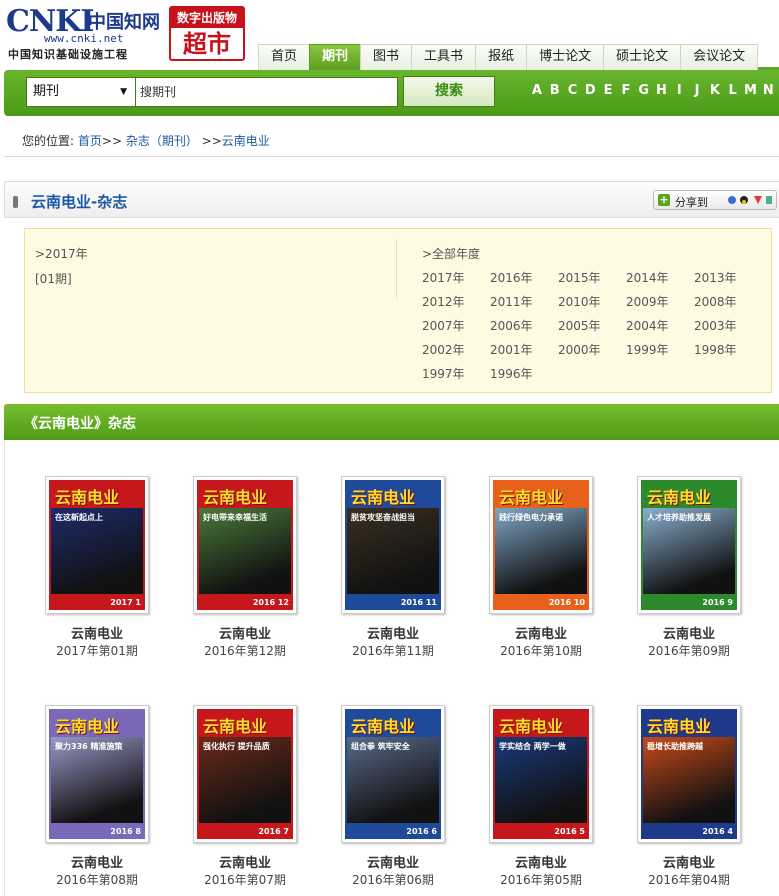 Image resolution: width=779 pixels, height=896 pixels. What do you see at coordinates (456, 350) in the screenshot?
I see `year-link: 2002年` at bounding box center [456, 350].